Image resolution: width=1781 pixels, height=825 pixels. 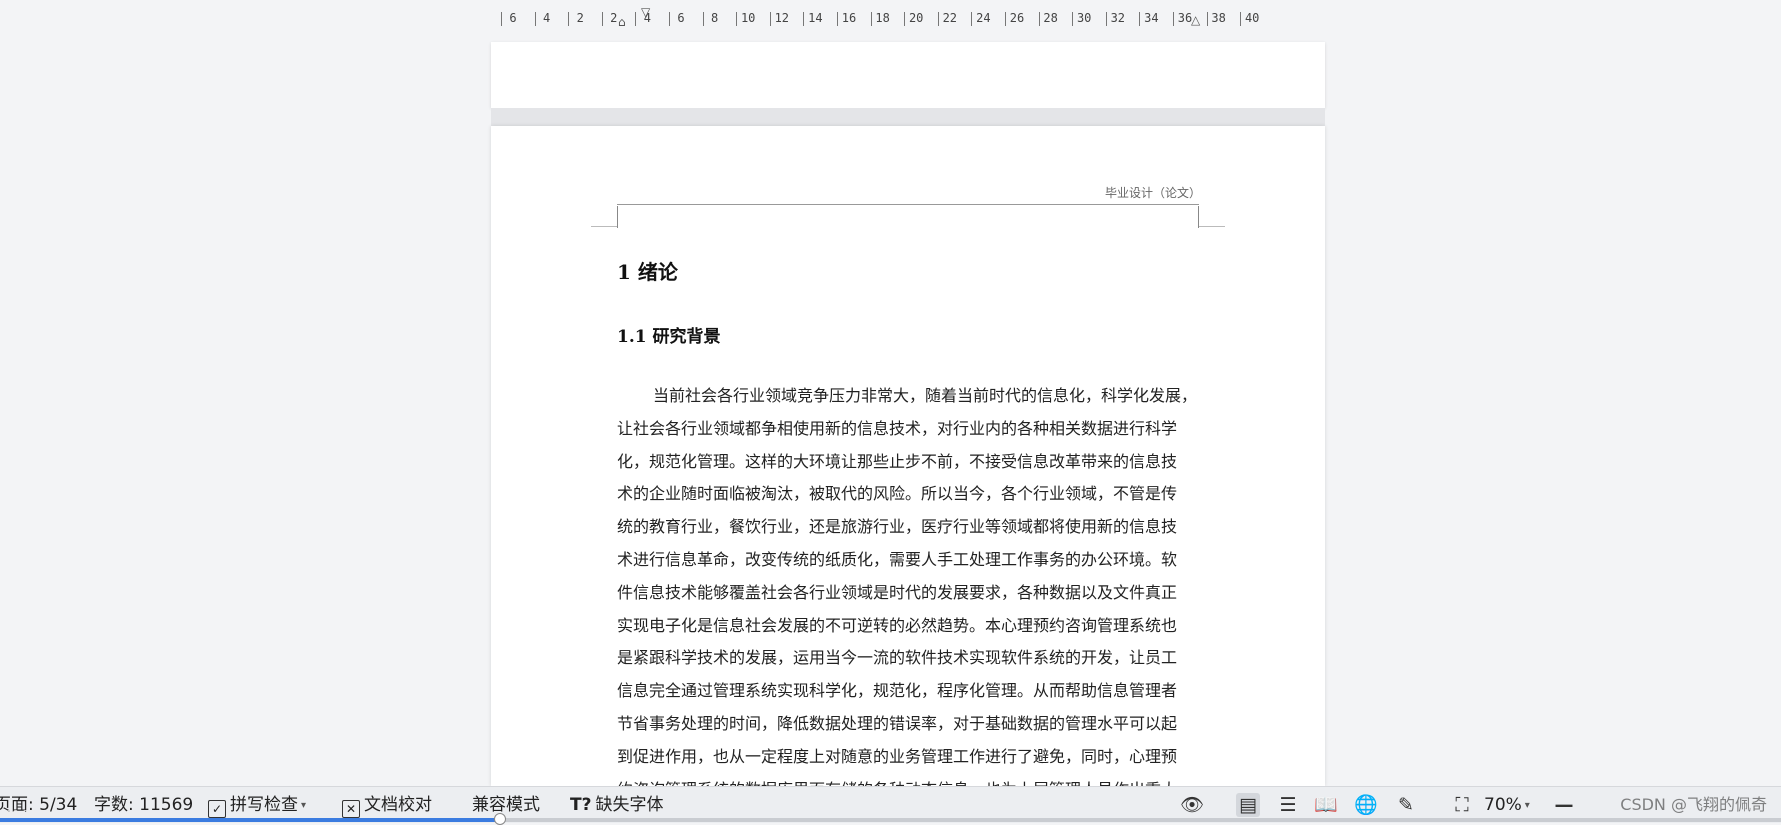 I want to click on spell-check-button: ✓ 拼写检查 ▾, so click(x=257, y=805).